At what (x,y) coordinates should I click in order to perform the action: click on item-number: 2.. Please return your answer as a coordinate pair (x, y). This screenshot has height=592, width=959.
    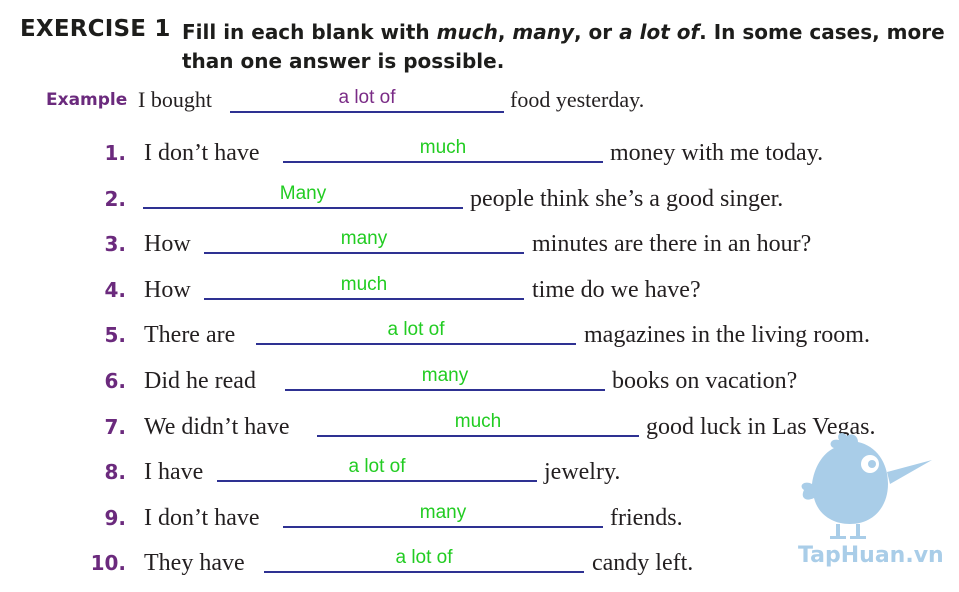
    Looking at the image, I should click on (115, 199).